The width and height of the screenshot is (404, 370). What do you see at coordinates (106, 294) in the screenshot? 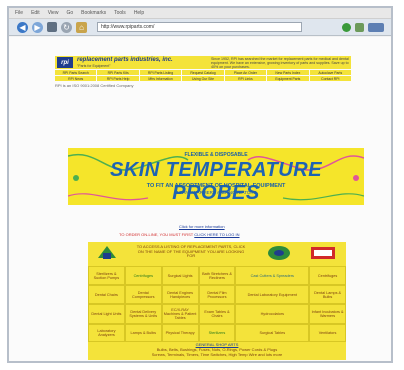
I see `equipment-link: Dental Chairs` at bounding box center [106, 294].